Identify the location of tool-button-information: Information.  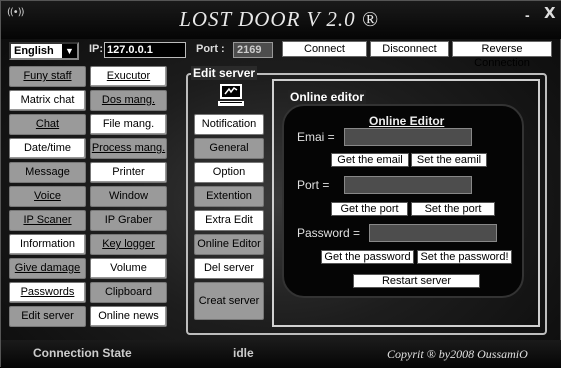
(47, 244).